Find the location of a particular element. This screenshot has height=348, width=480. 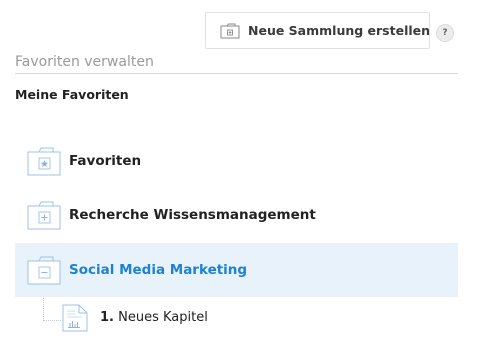

collection-item-favoriten: Favoriten is located at coordinates (236, 161).